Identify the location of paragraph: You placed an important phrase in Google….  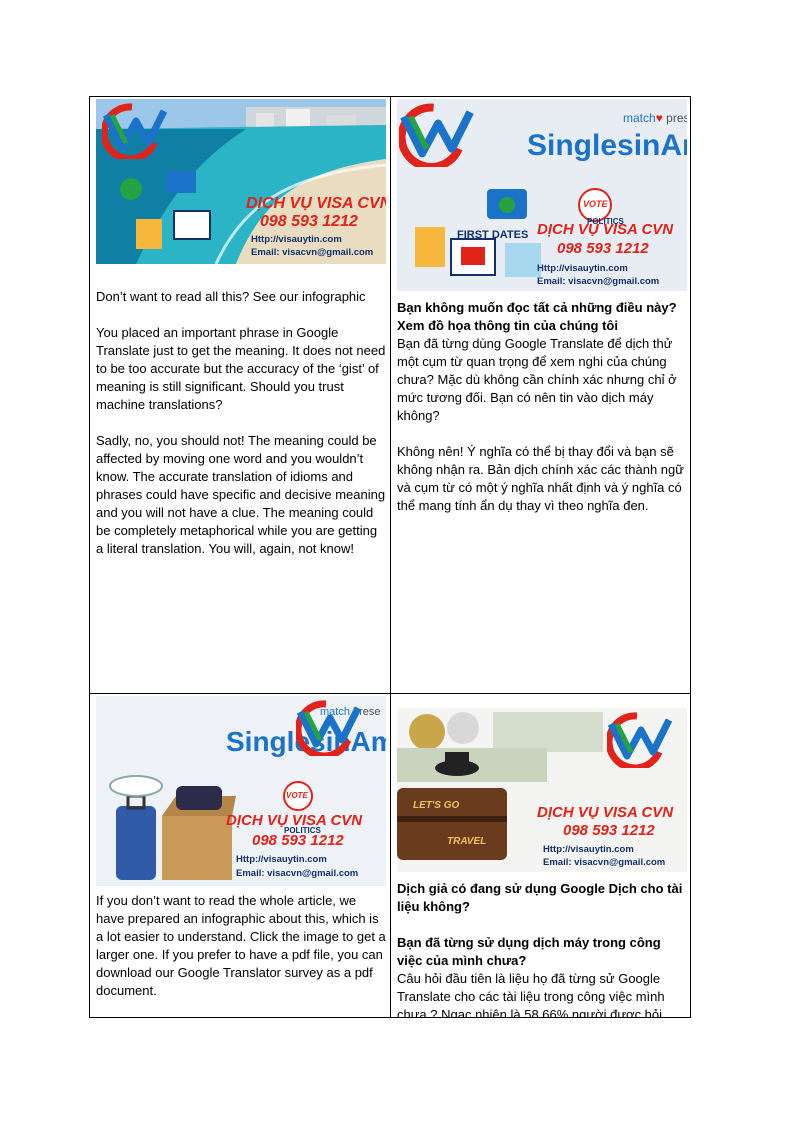
(241, 368).